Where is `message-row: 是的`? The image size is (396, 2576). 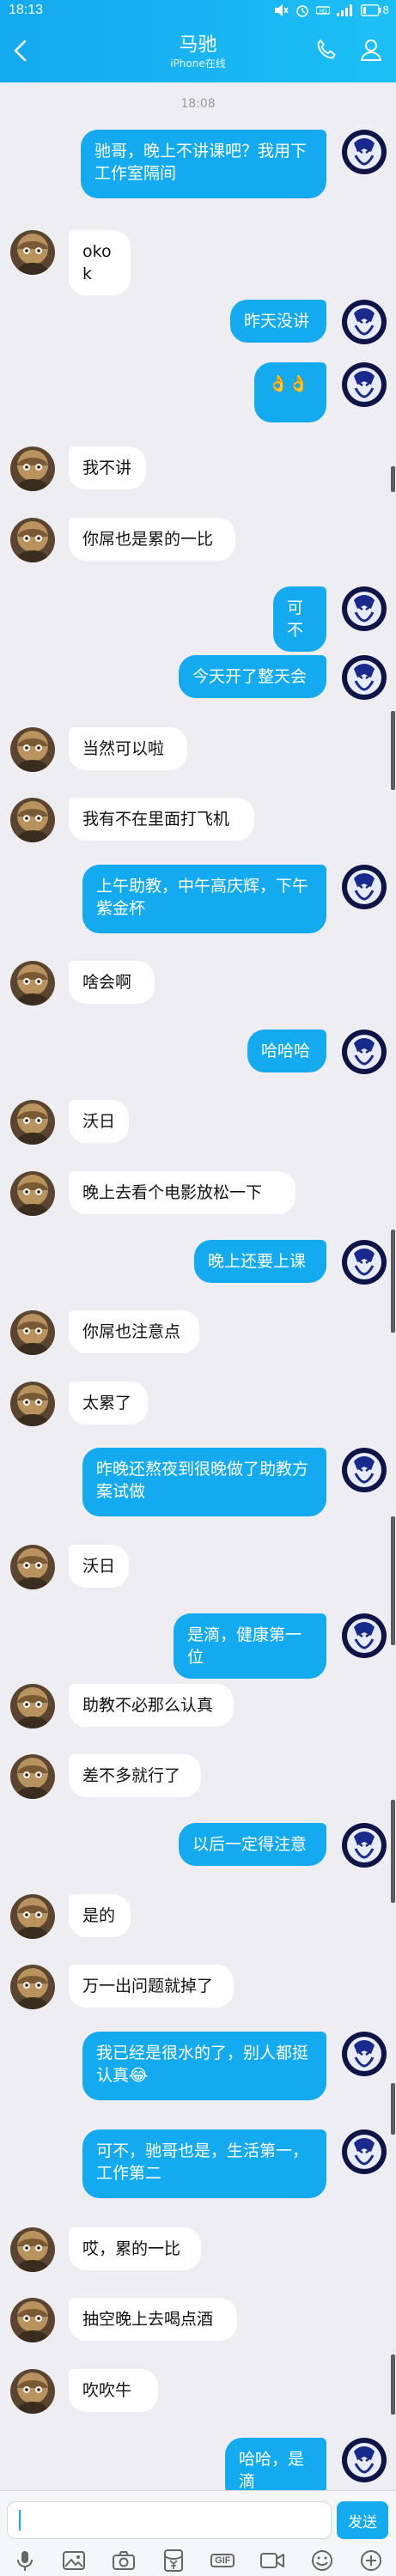 message-row: 是的 is located at coordinates (198, 1916).